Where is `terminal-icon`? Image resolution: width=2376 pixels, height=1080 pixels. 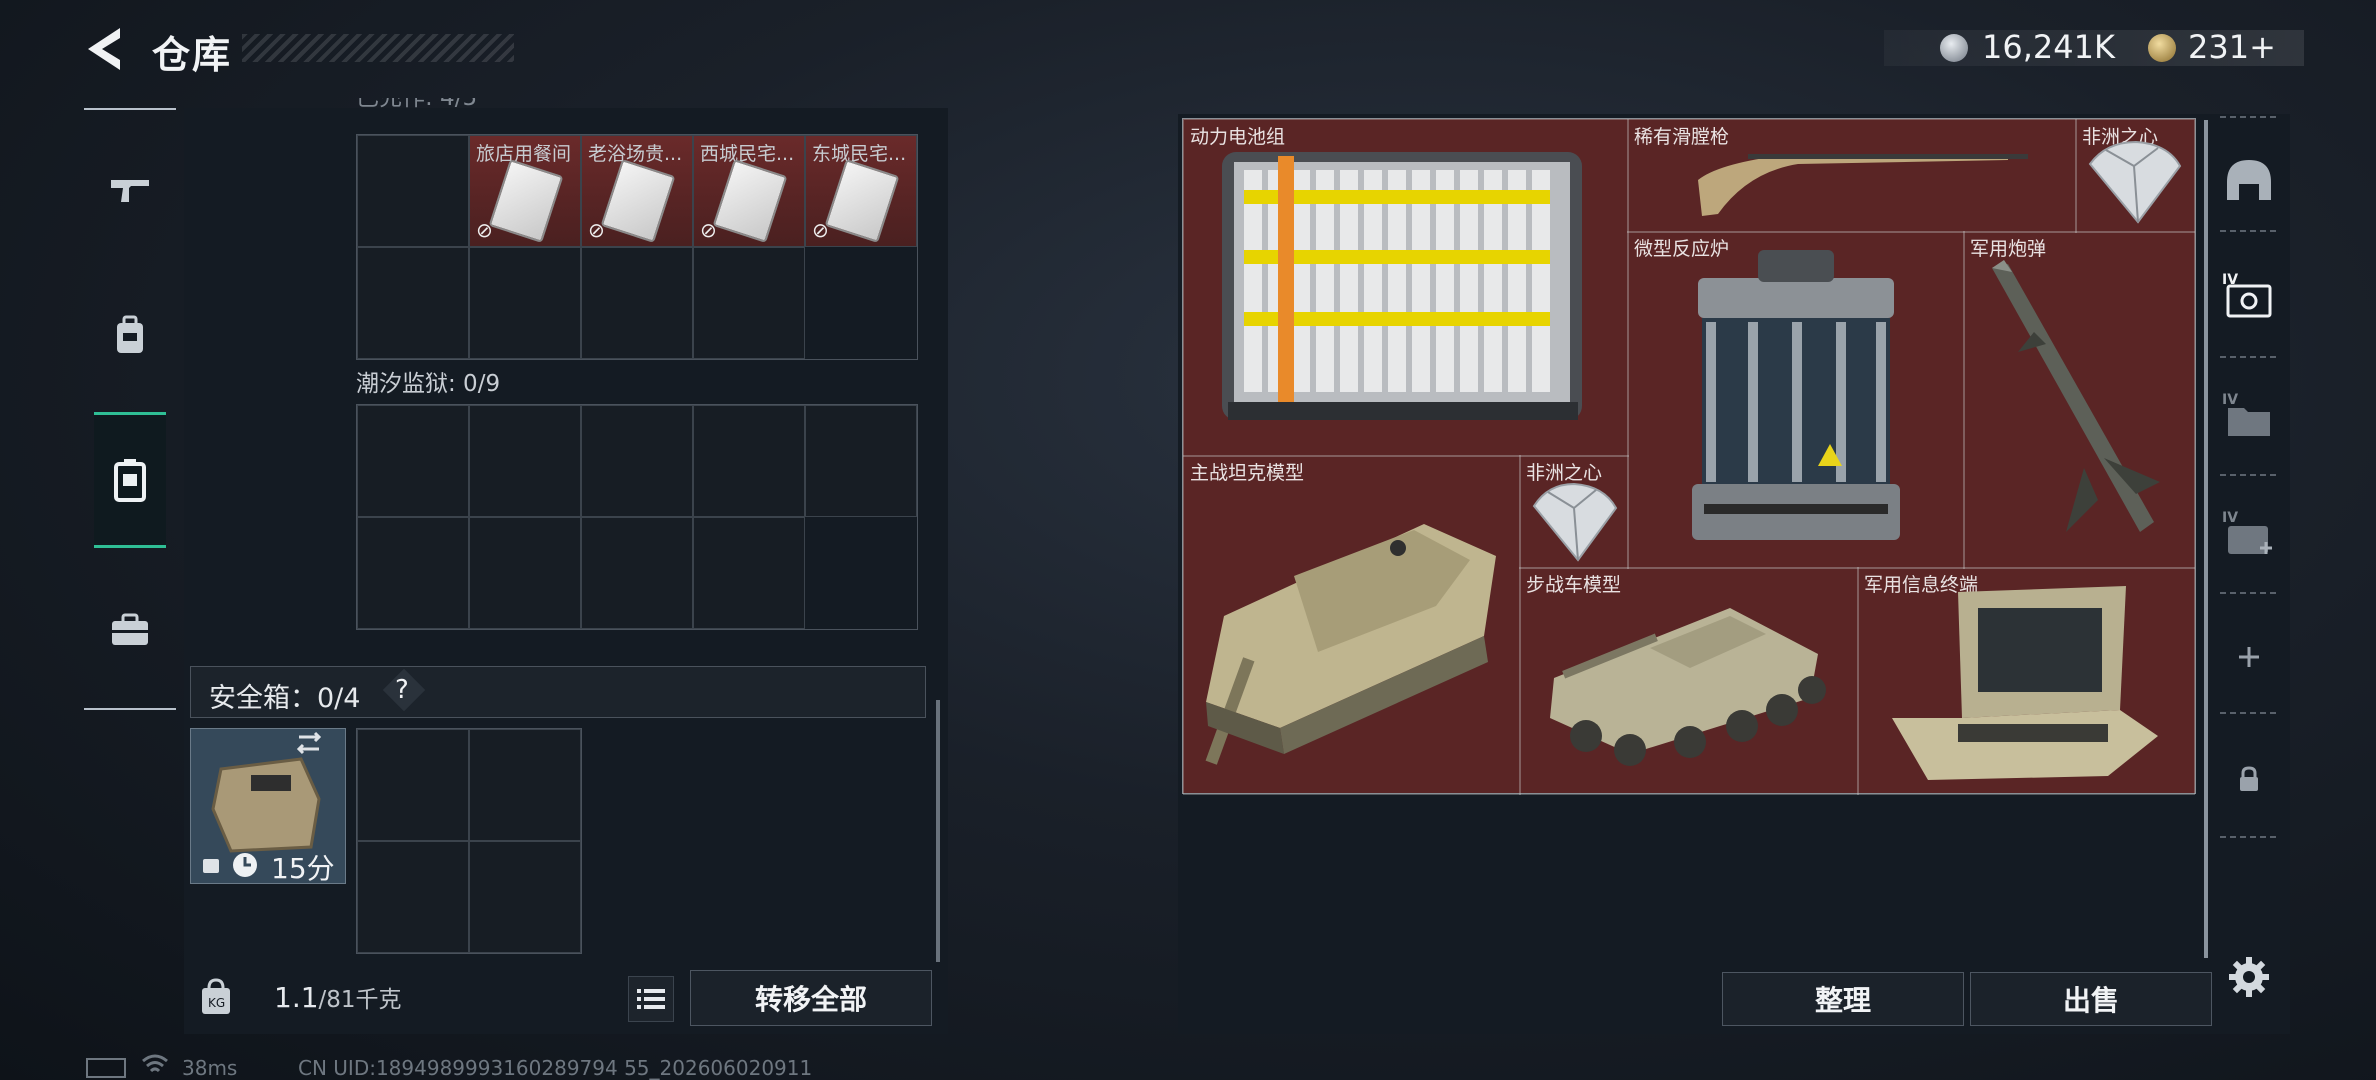
terminal-icon is located at coordinates (2025, 683).